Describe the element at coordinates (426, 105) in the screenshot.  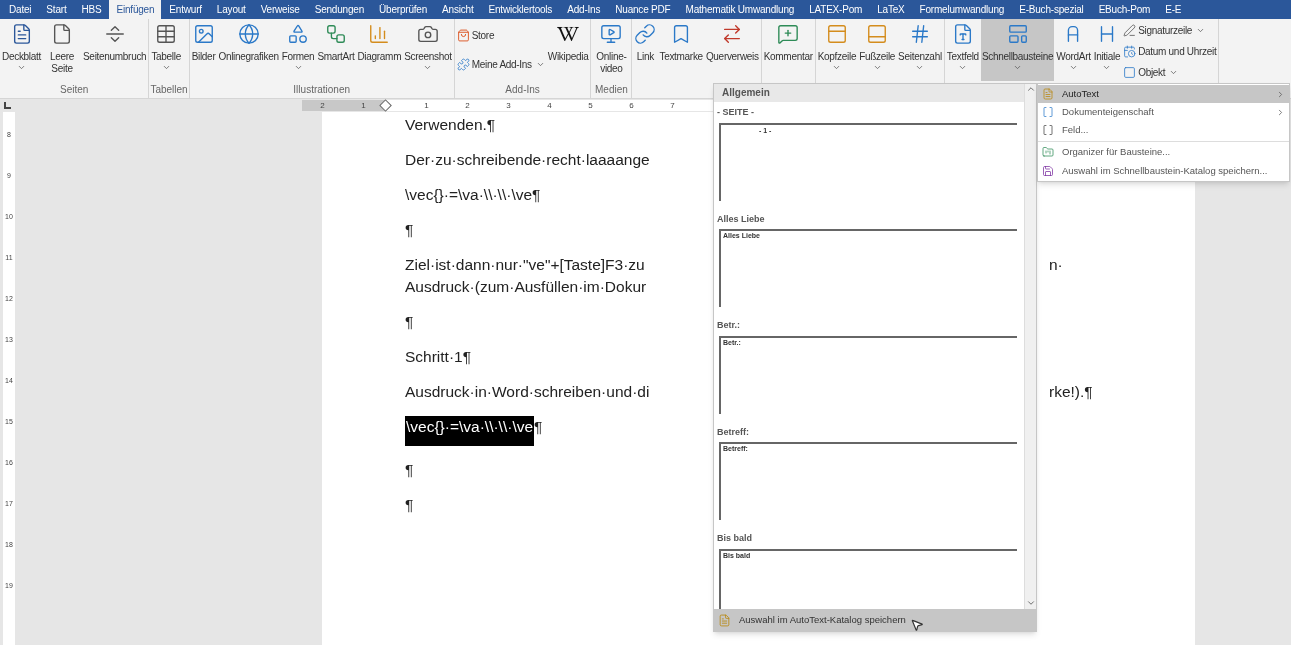
I see `ruler-number: 1` at that location.